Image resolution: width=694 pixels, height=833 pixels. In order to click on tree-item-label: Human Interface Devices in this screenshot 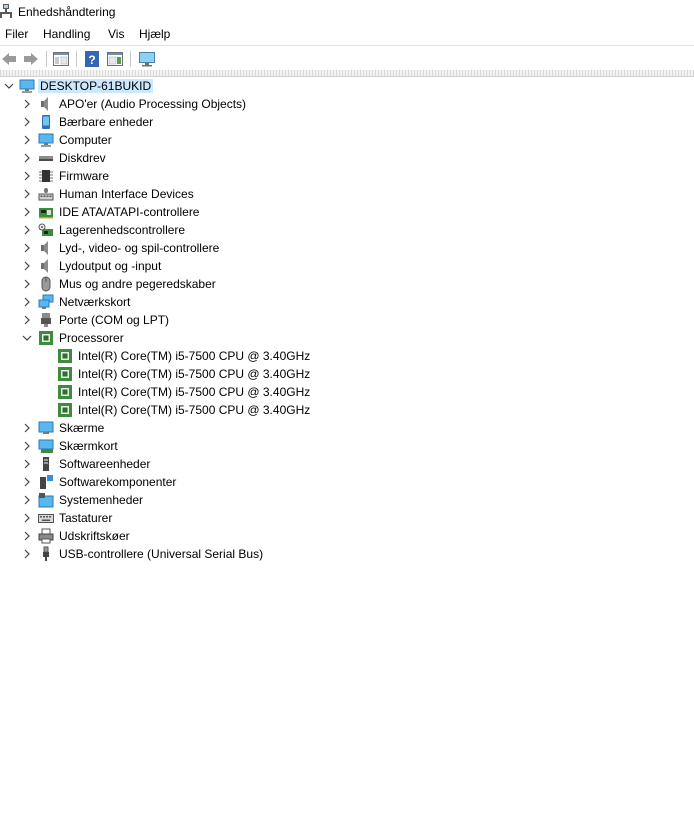, I will do `click(126, 194)`.